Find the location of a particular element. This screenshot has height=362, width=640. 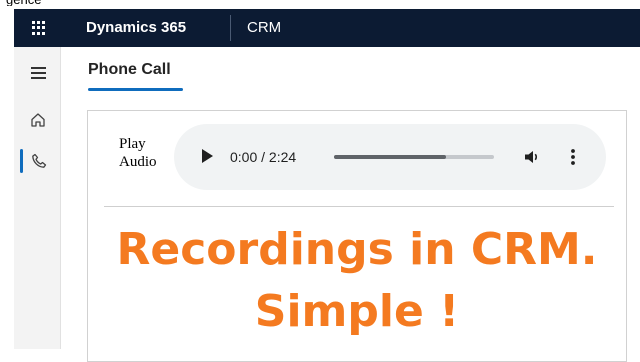

cutoff-window-text: gence is located at coordinates (23, 3).